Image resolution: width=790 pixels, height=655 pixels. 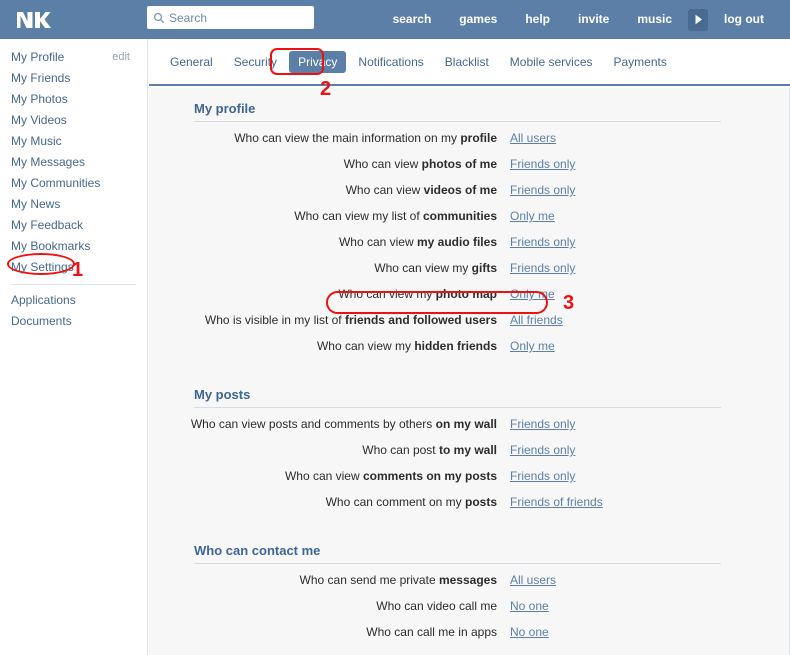 What do you see at coordinates (436, 606) in the screenshot?
I see `setting-label: Who can video call me` at bounding box center [436, 606].